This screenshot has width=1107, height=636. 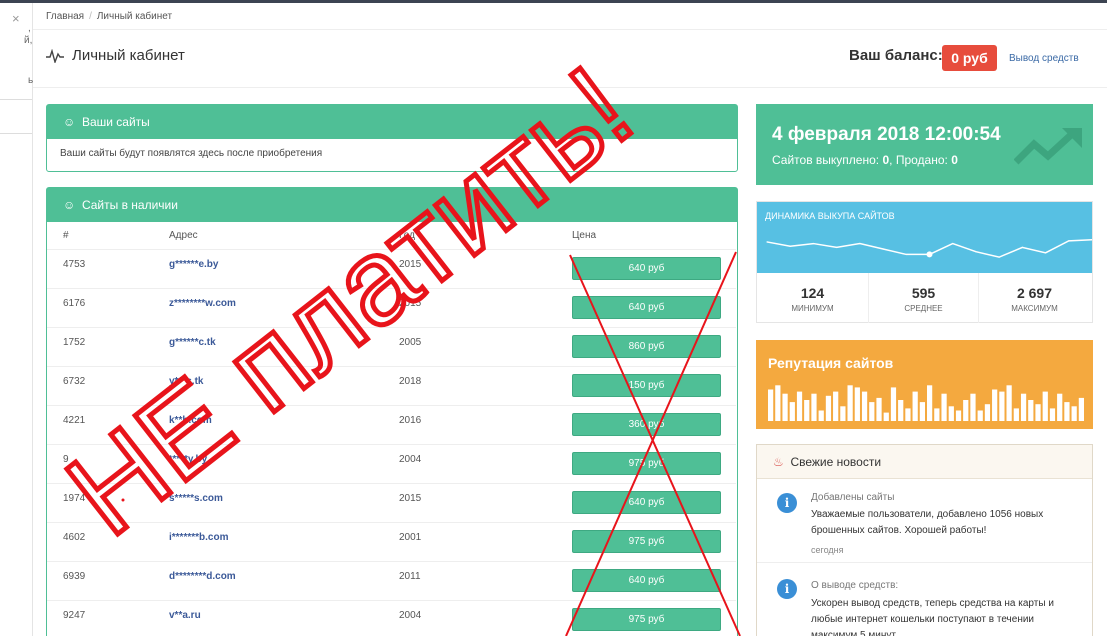 What do you see at coordinates (391, 463) in the screenshot?
I see `table-row: 9 t****y.by 2004 975 руб` at bounding box center [391, 463].